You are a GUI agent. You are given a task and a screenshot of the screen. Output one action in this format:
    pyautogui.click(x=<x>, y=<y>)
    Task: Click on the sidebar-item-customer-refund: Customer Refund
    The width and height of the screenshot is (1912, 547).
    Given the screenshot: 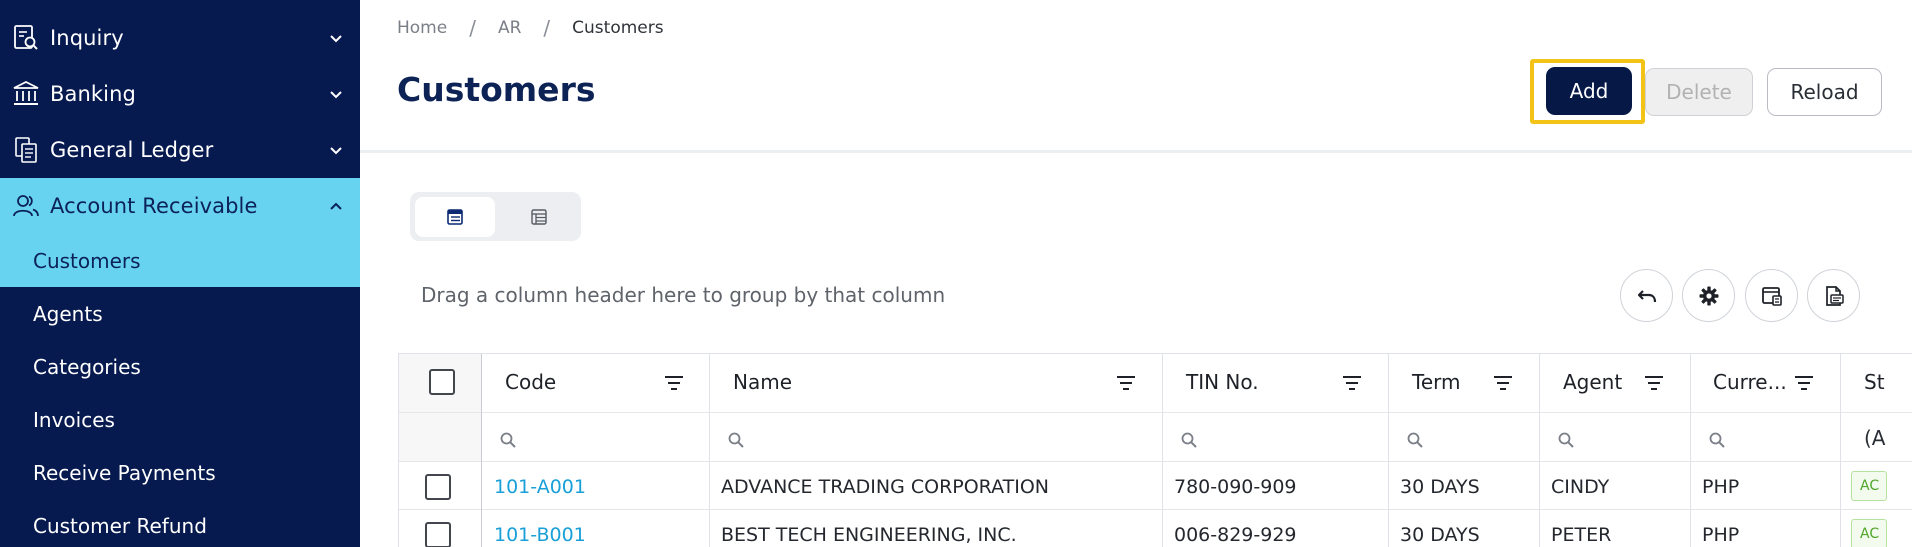 What is the action you would take?
    pyautogui.click(x=180, y=523)
    